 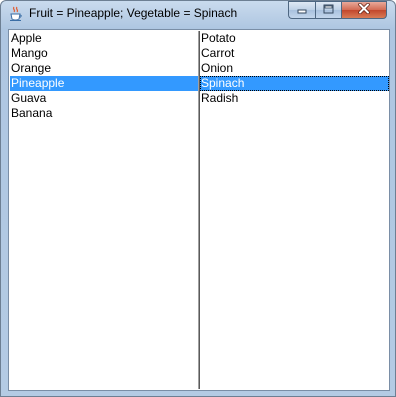 What do you see at coordinates (294, 98) in the screenshot?
I see `vegetable-list-item: Radish` at bounding box center [294, 98].